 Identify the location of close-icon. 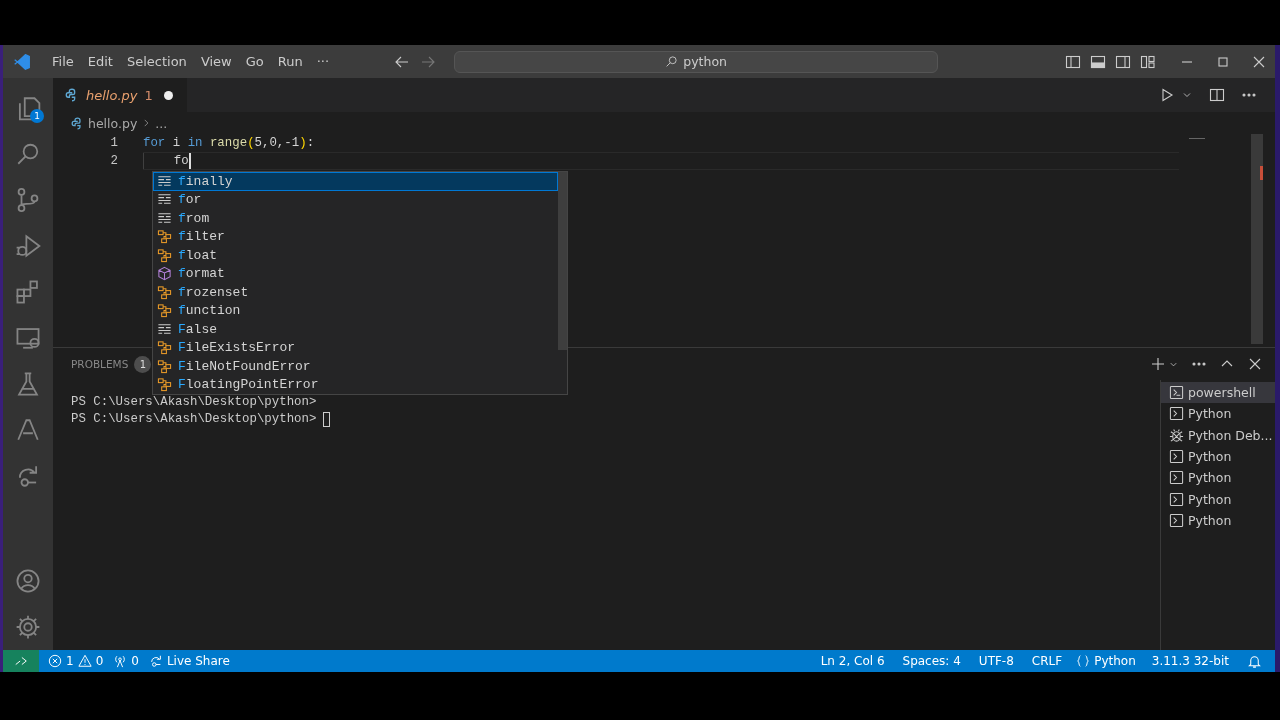
(1255, 364).